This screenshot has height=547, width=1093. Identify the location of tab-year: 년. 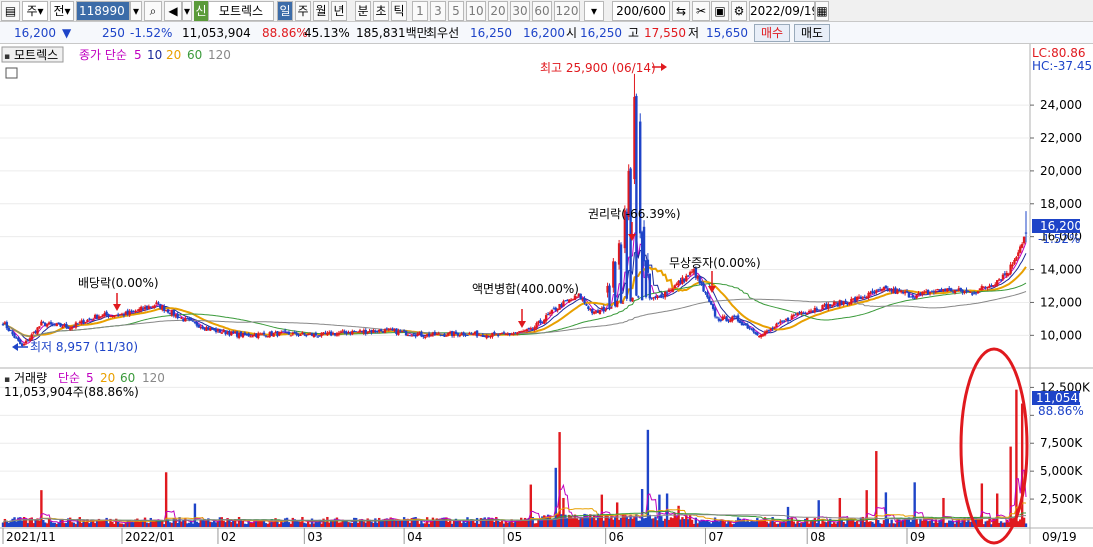
(339, 11).